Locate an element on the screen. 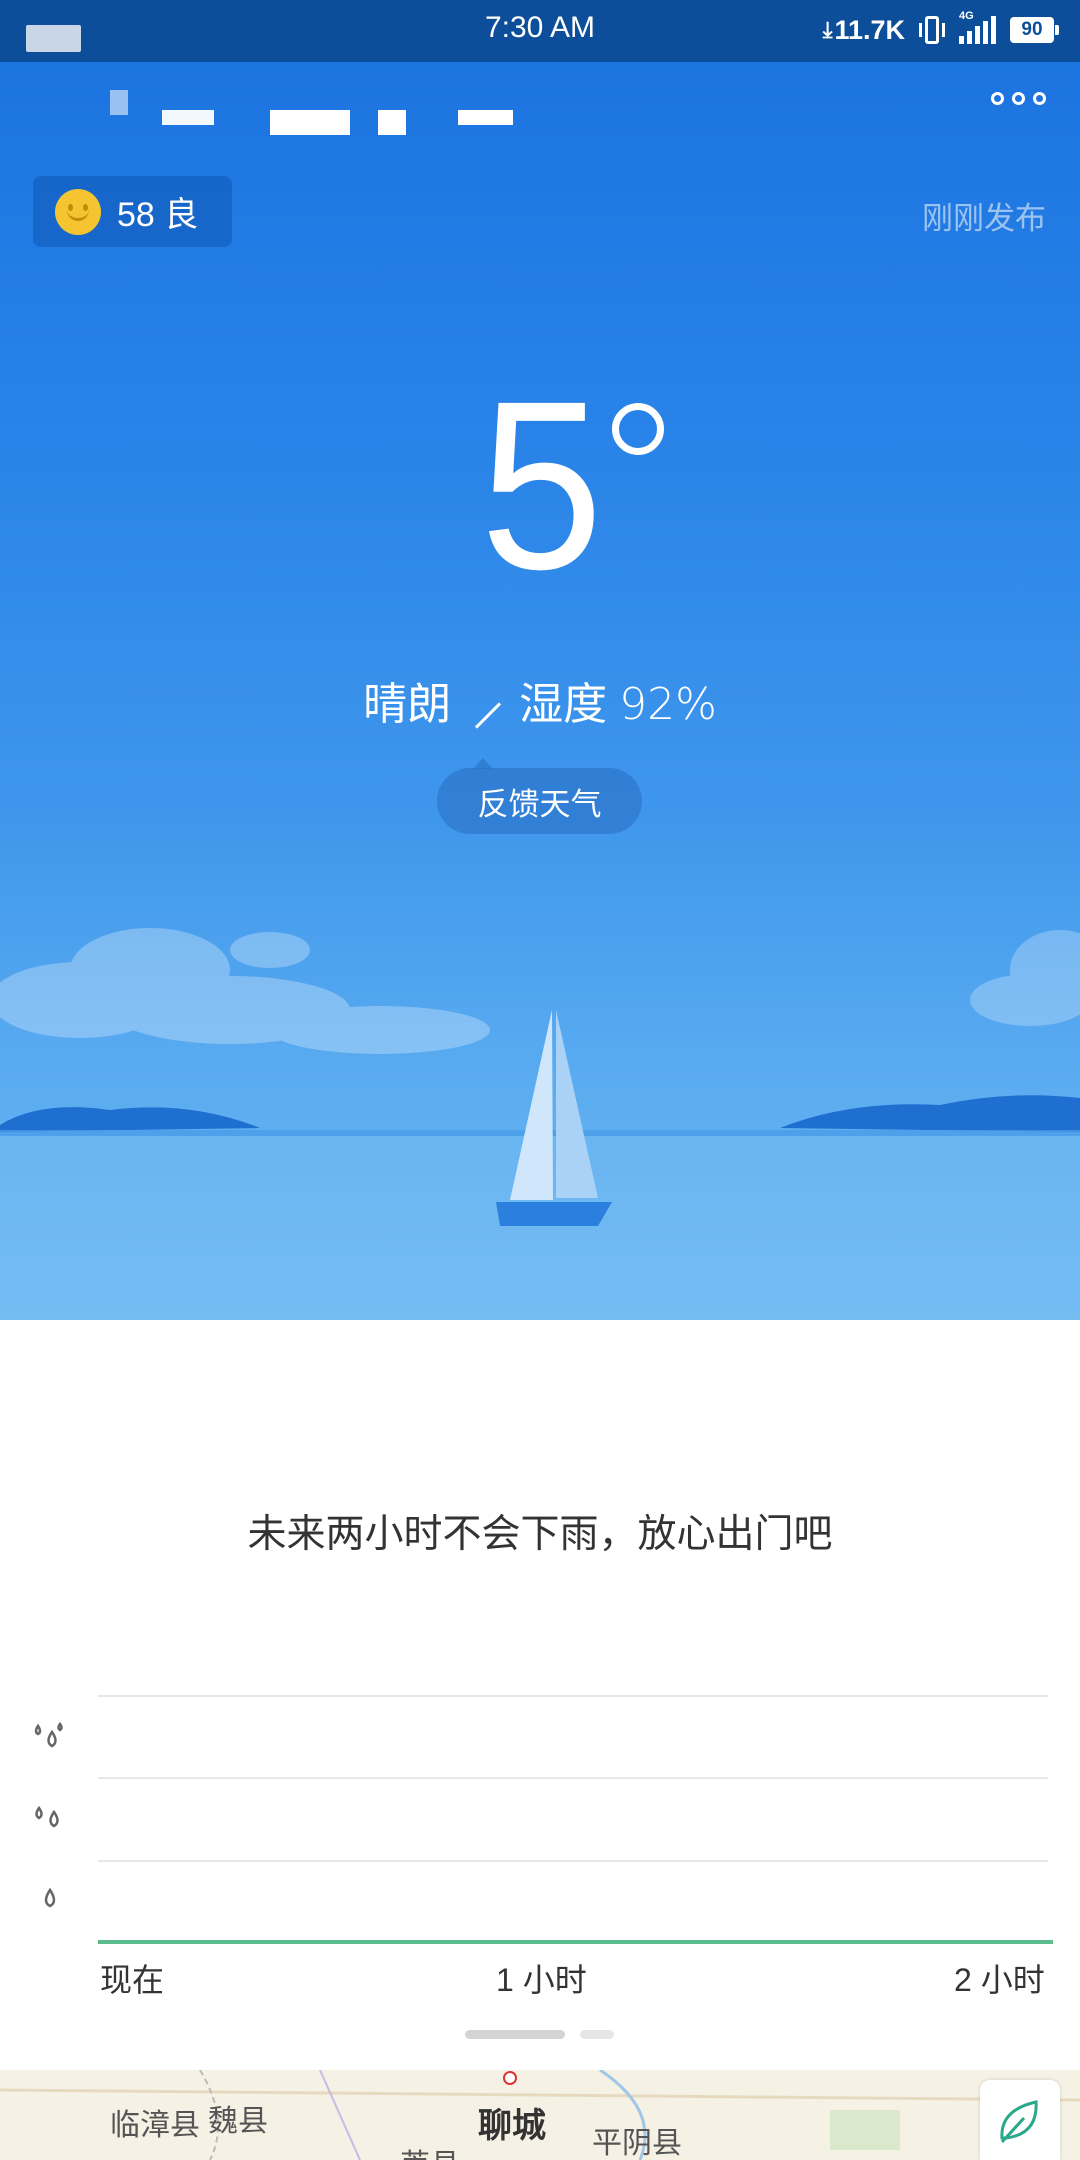  moderate-rain-icon is located at coordinates (47, 1816).